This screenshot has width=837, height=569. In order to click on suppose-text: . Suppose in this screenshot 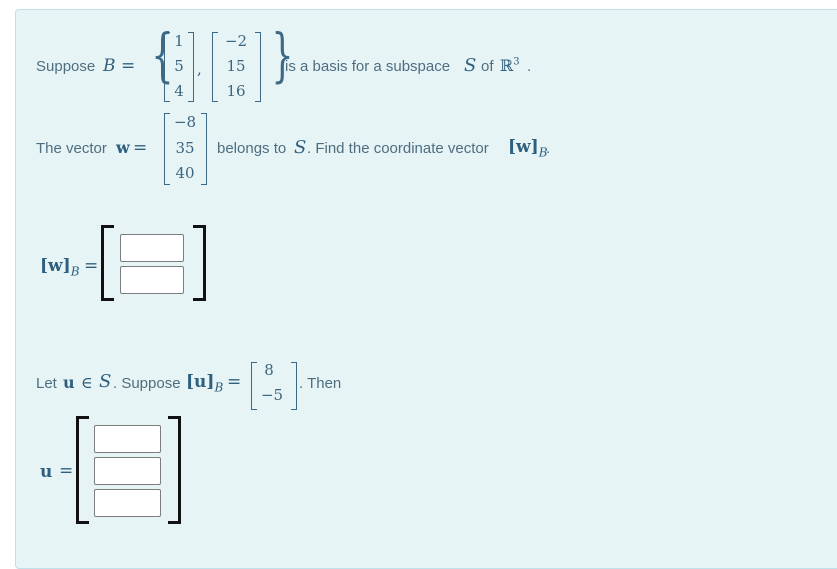, I will do `click(147, 383)`.